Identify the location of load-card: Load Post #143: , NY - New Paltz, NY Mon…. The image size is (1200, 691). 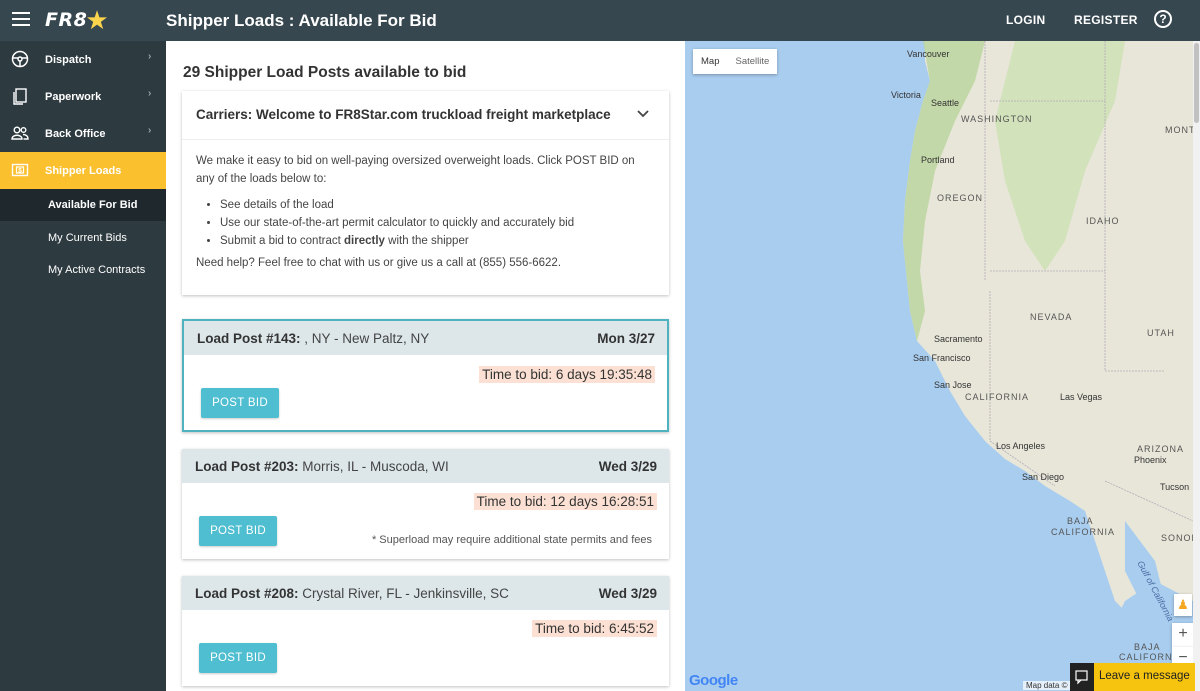
(425, 375).